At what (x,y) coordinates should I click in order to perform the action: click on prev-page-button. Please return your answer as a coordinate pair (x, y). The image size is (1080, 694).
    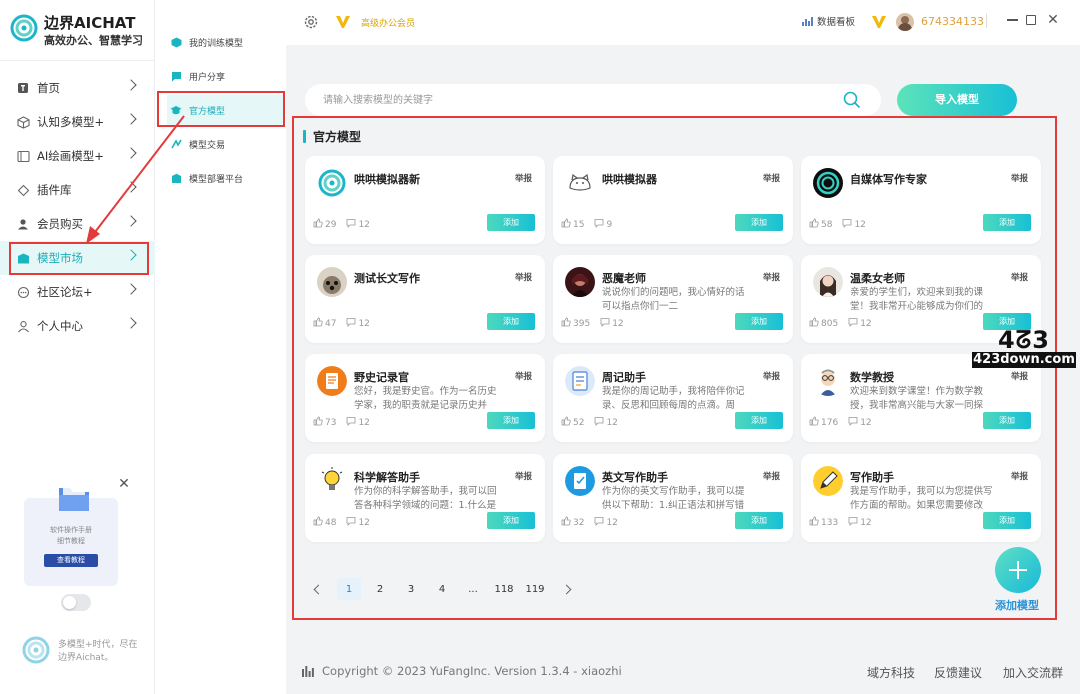
    Looking at the image, I should click on (318, 589).